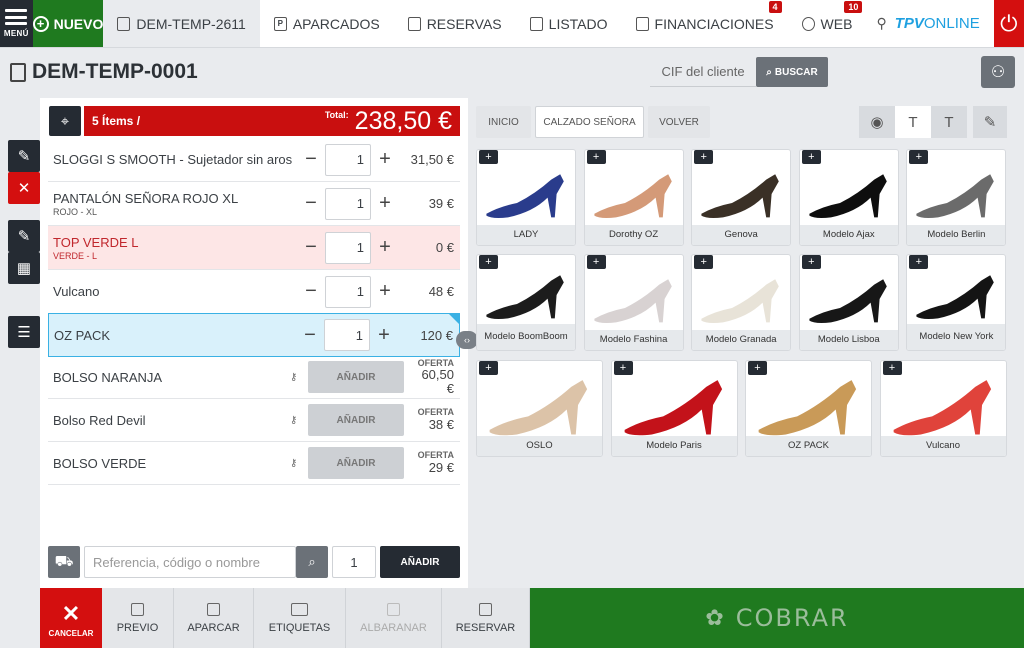  What do you see at coordinates (526, 302) in the screenshot?
I see `product-card: + Modelo BoomBoom` at bounding box center [526, 302].